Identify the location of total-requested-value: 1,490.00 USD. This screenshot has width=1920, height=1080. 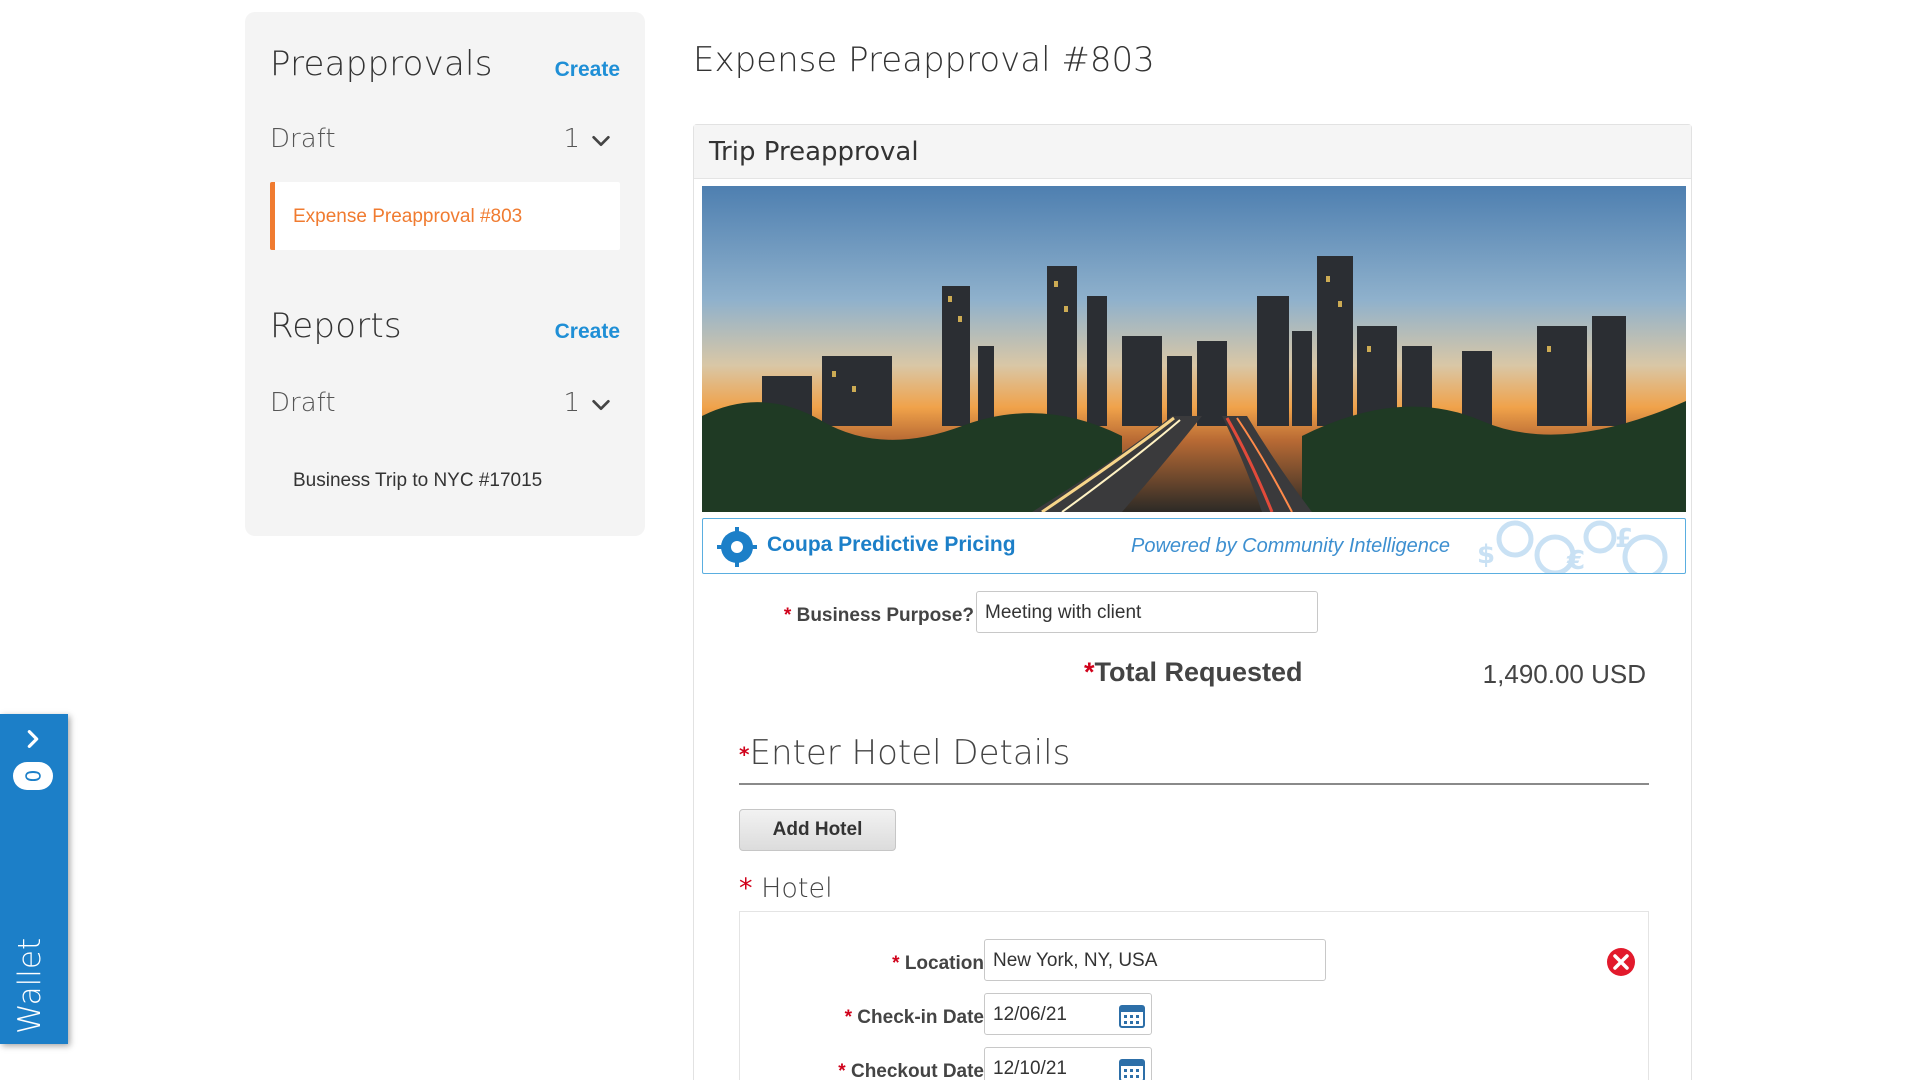
(1564, 674).